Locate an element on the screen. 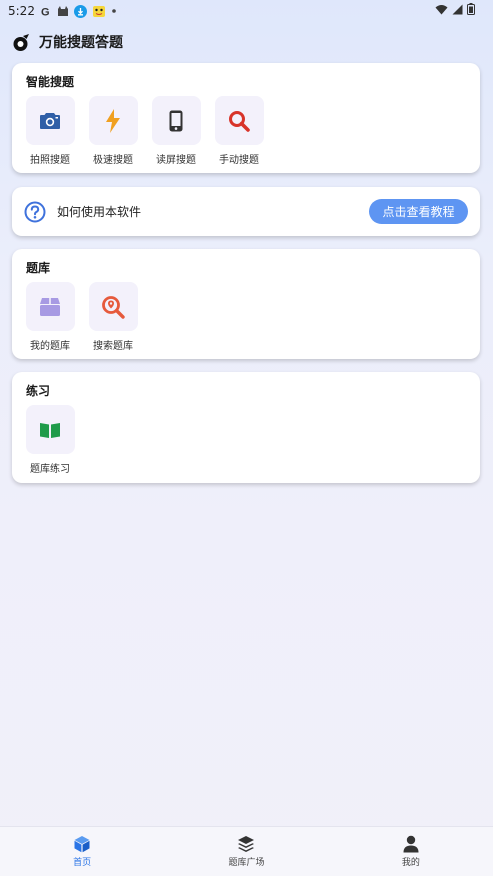 This screenshot has height=876, width=493. help-text: 如何使用本软件 is located at coordinates (99, 212).